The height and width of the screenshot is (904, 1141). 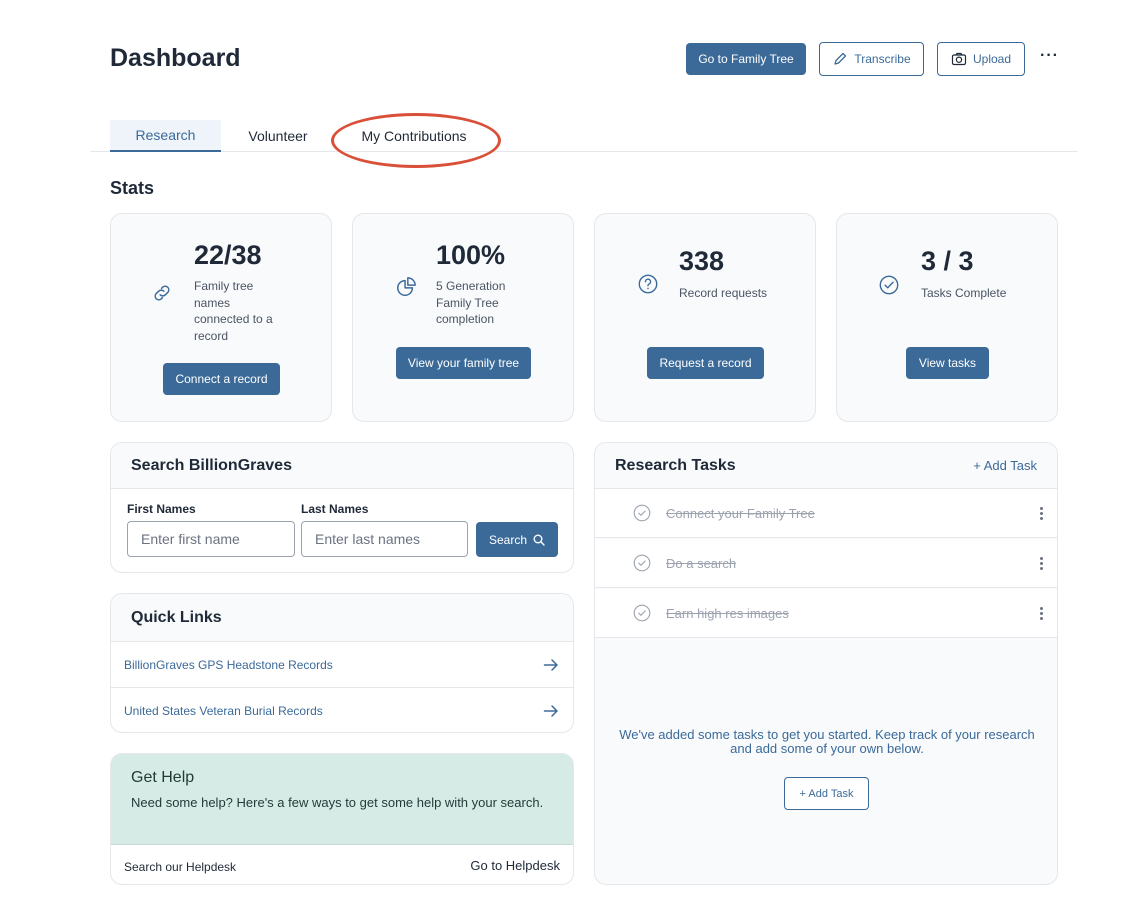 What do you see at coordinates (224, 286) in the screenshot?
I see `stat-desc-line: Family tree` at bounding box center [224, 286].